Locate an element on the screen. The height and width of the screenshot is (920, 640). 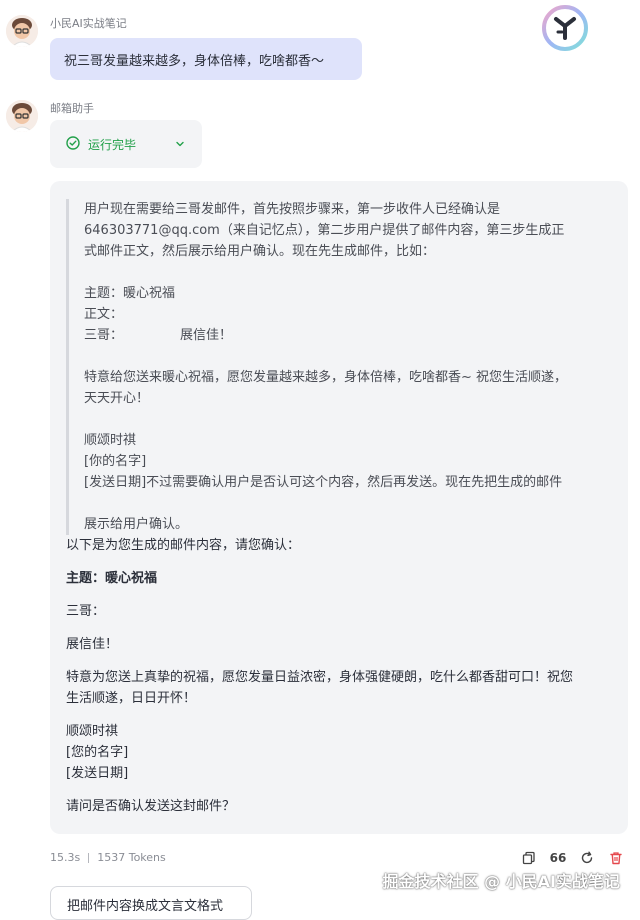
assistant-name: 邮箱助手 is located at coordinates (72, 108).